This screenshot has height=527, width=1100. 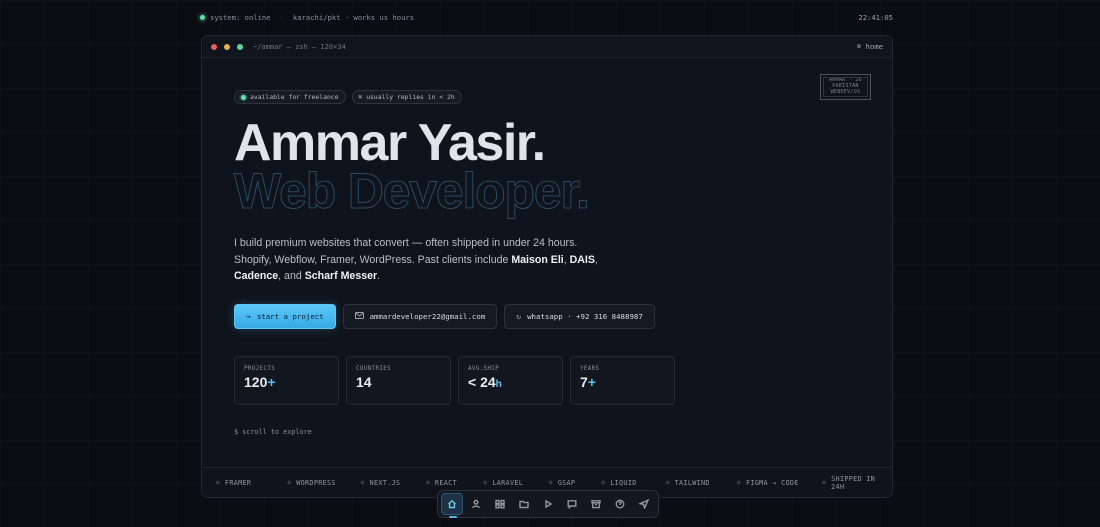 I want to click on client-name: Scharf Messer, so click(x=341, y=276).